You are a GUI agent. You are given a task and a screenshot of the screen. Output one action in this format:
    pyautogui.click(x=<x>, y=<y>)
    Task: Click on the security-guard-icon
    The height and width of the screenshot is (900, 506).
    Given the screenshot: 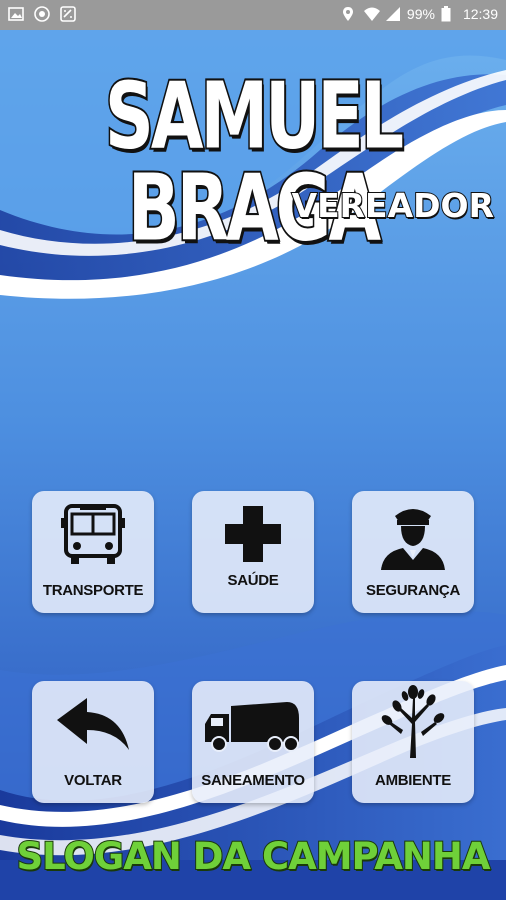 What is the action you would take?
    pyautogui.click(x=413, y=536)
    